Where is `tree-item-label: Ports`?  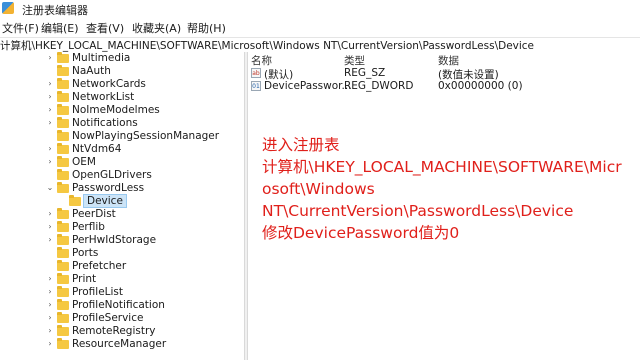
tree-item-label: Ports is located at coordinates (85, 253).